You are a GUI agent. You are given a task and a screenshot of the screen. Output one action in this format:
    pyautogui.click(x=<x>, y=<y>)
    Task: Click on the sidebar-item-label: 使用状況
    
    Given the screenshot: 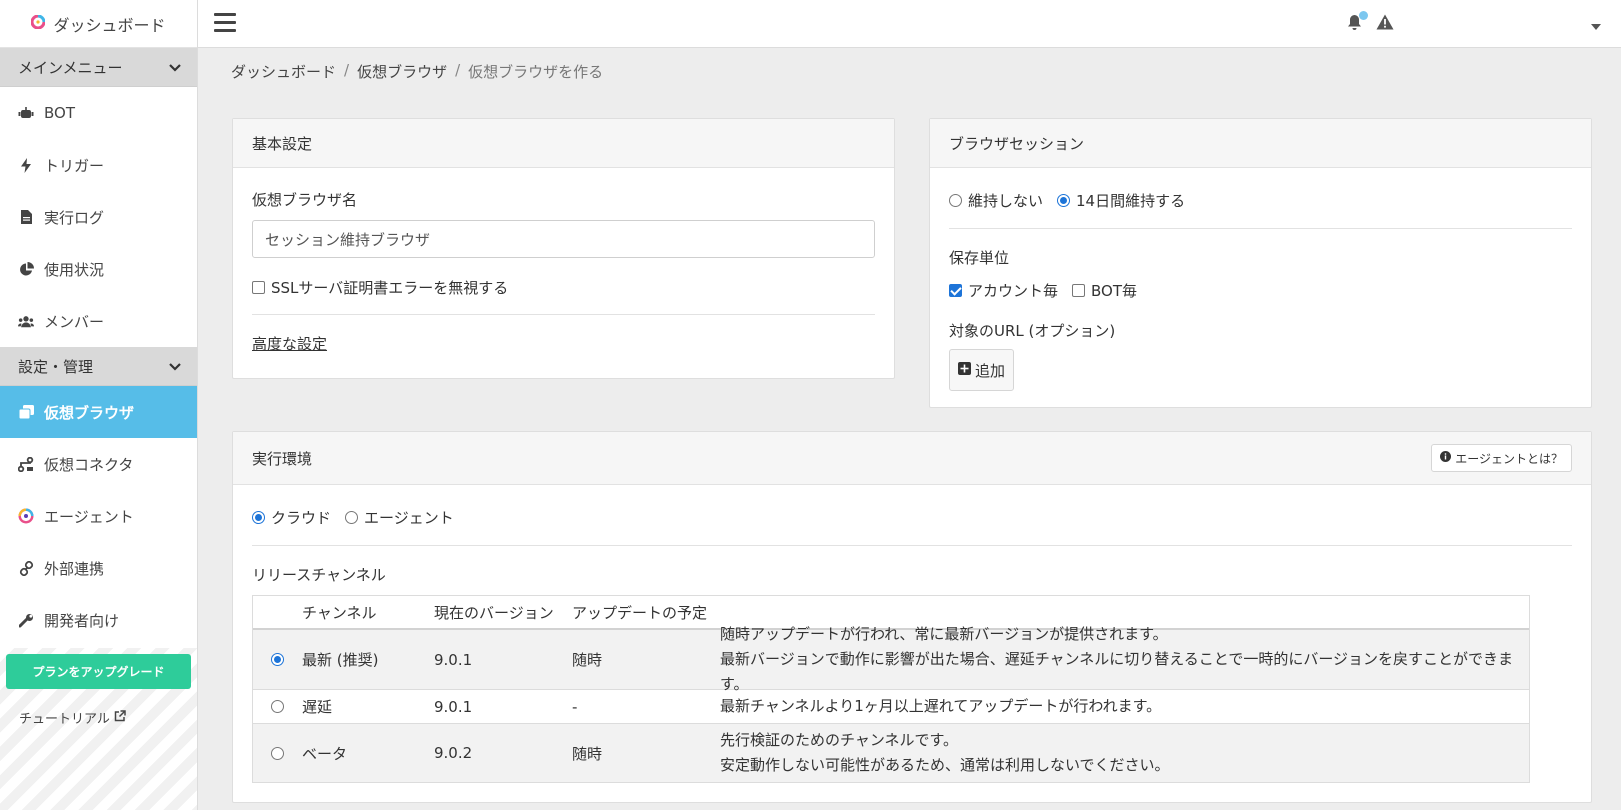 What is the action you would take?
    pyautogui.click(x=74, y=269)
    